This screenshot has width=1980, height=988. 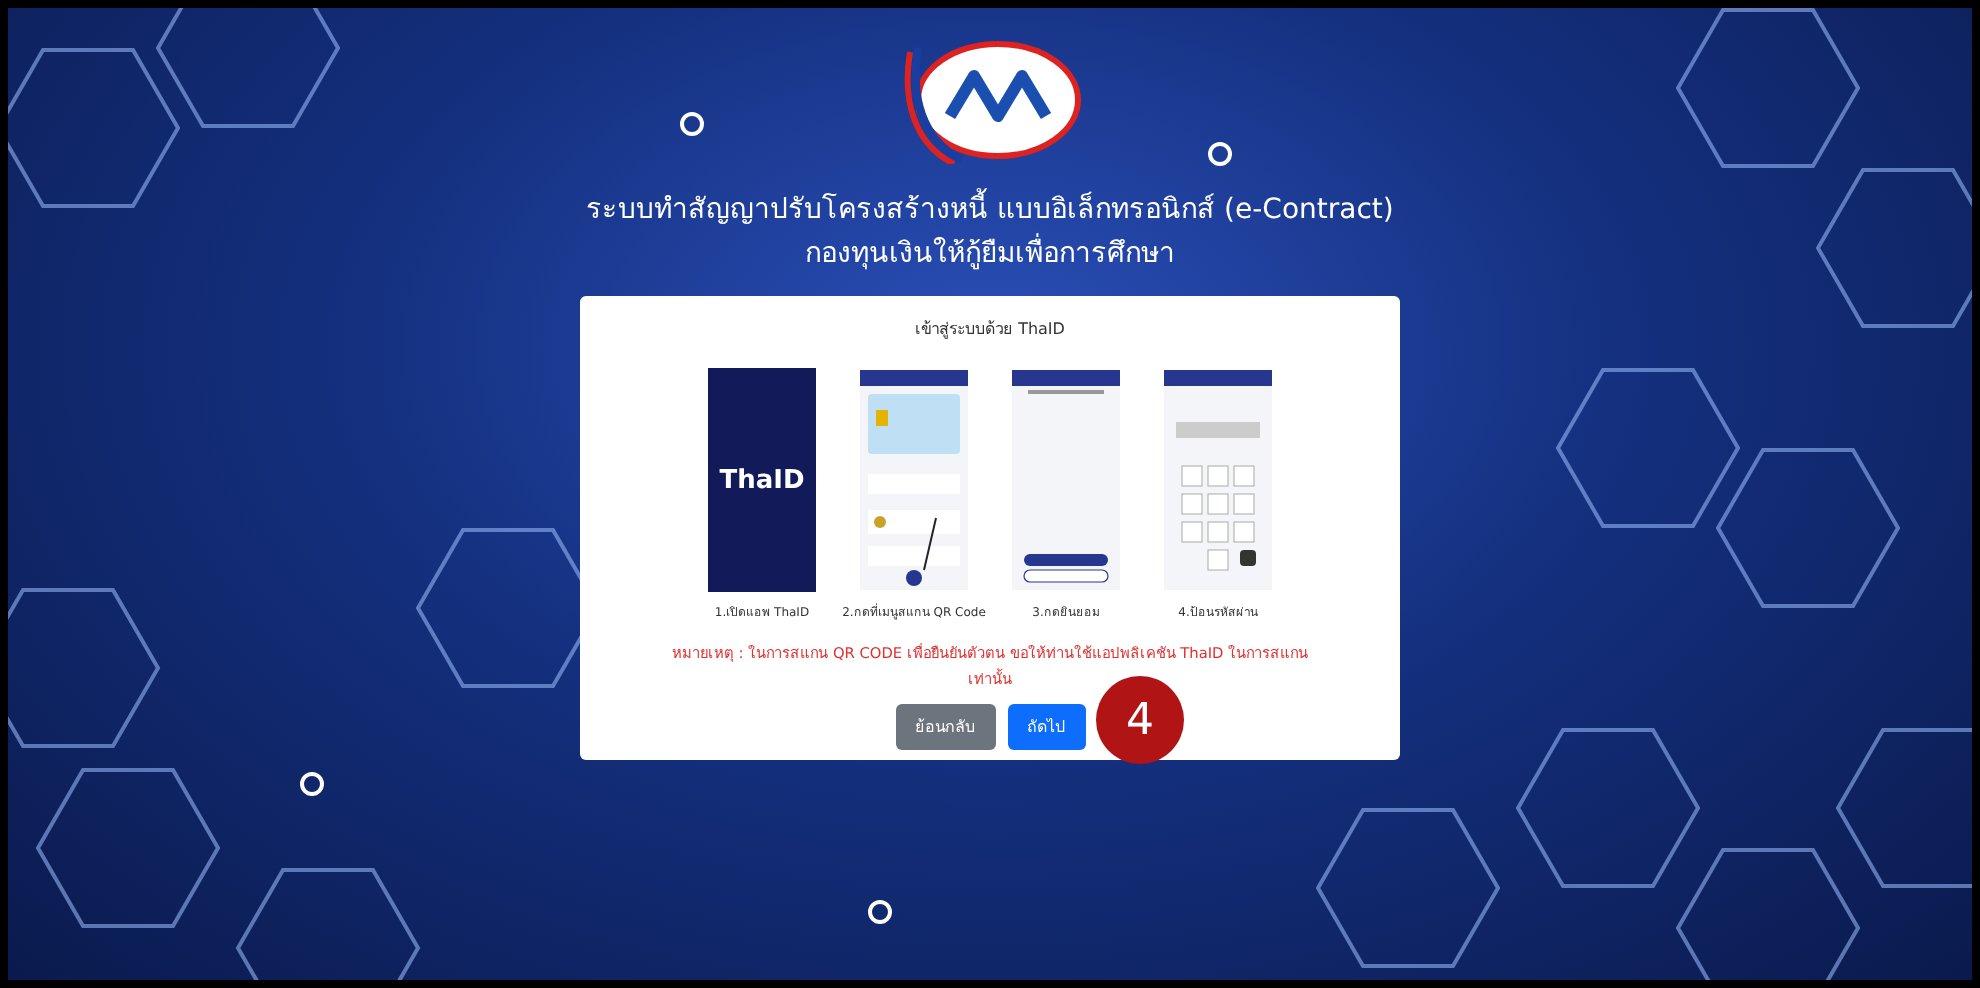 What do you see at coordinates (1140, 720) in the screenshot?
I see `step-number-badge: 4` at bounding box center [1140, 720].